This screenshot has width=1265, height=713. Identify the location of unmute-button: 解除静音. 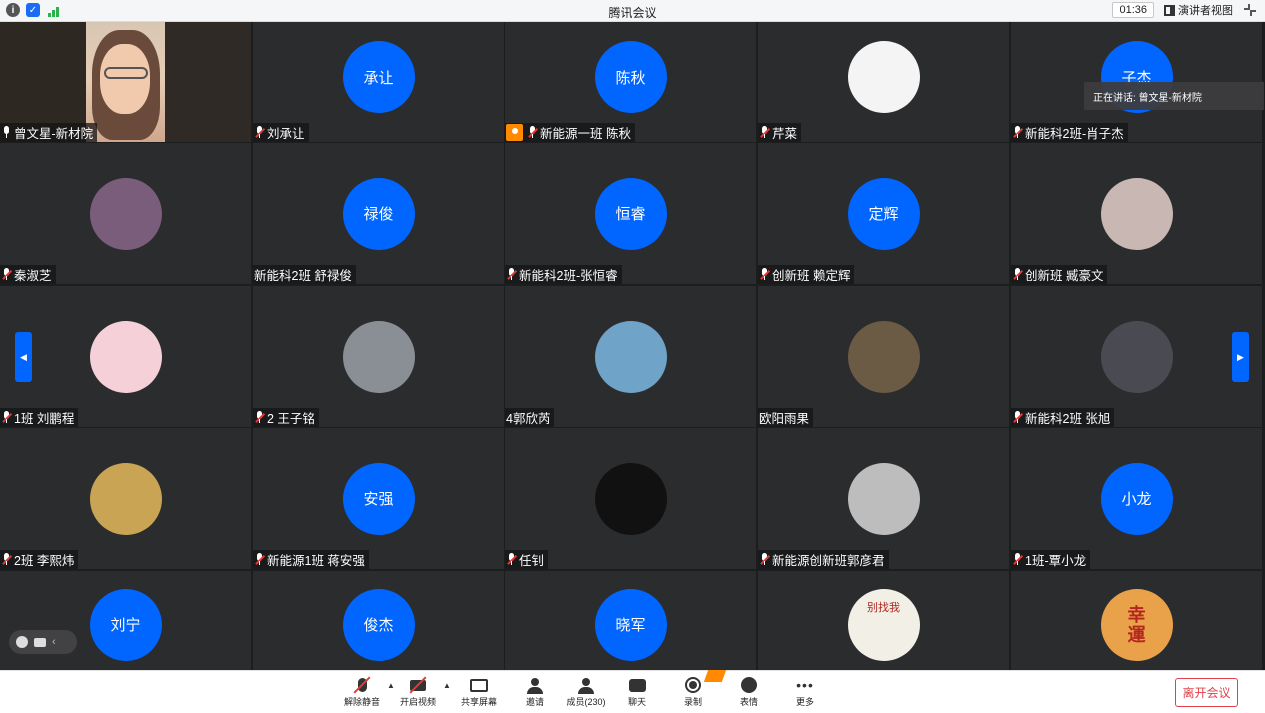
(362, 693).